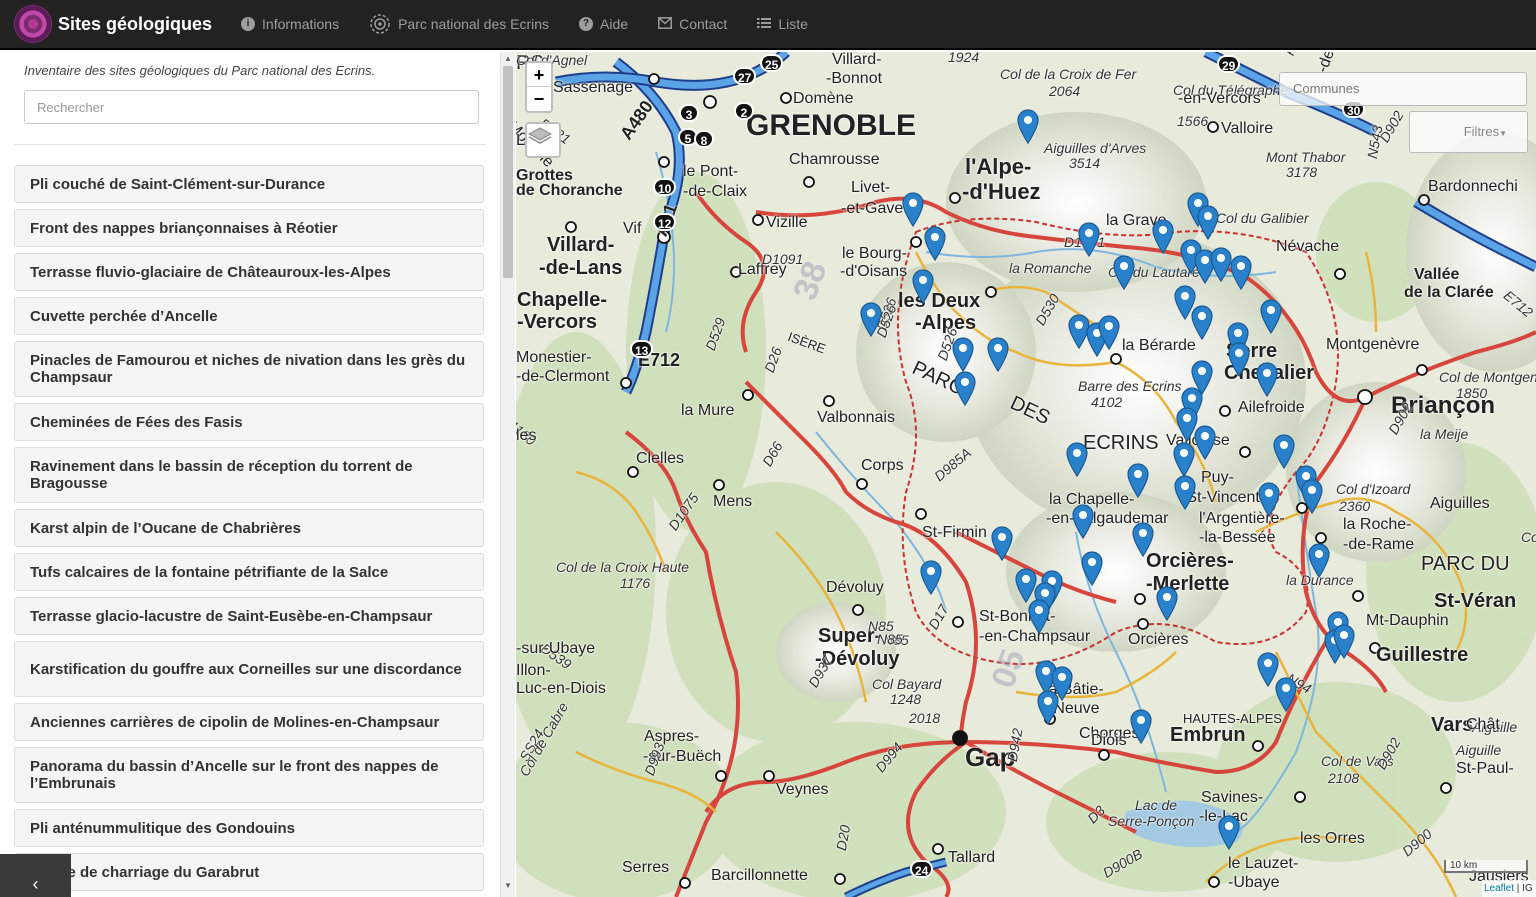 This screenshot has height=897, width=1536. What do you see at coordinates (1403, 89) in the screenshot?
I see `communes-search-input: Communes` at bounding box center [1403, 89].